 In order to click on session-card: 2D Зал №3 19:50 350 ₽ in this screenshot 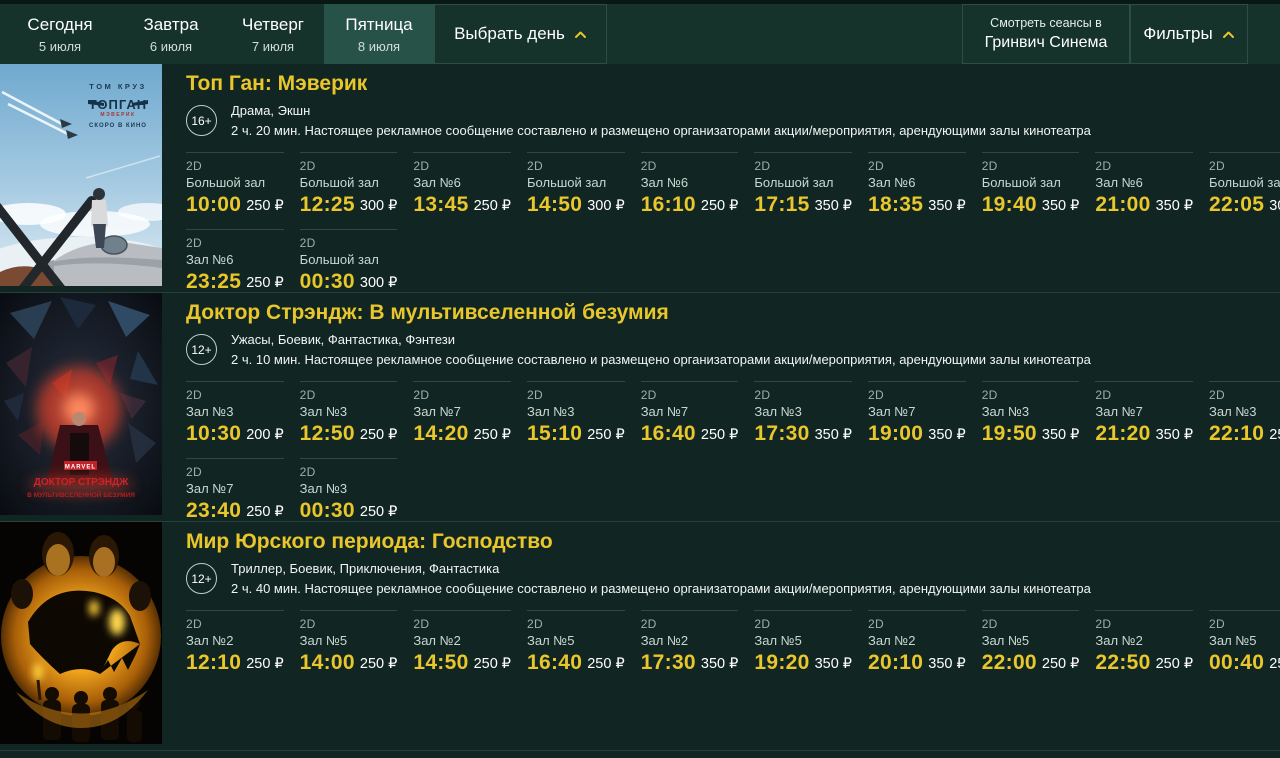, I will do `click(1030, 413)`.